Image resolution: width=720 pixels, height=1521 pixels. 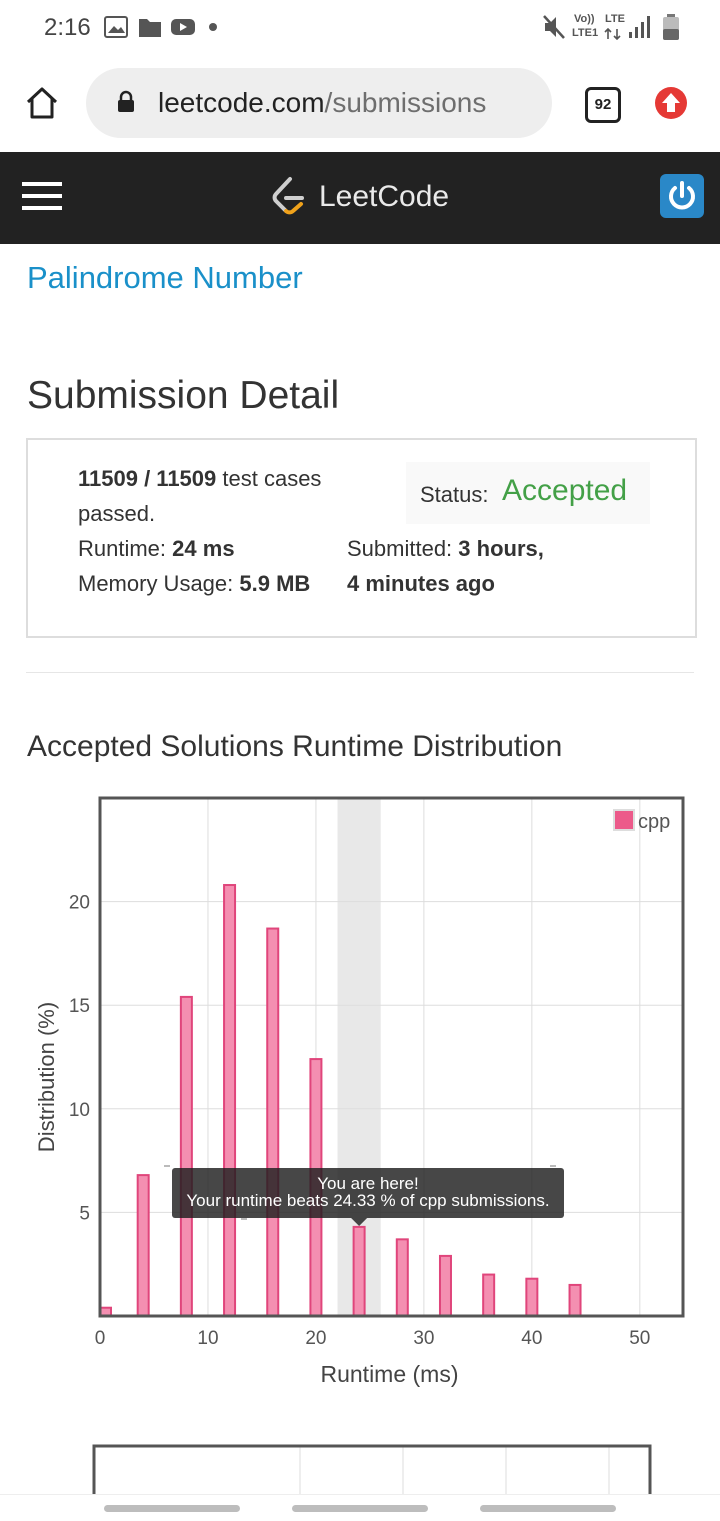 What do you see at coordinates (183, 27) in the screenshot?
I see `youtube-icon` at bounding box center [183, 27].